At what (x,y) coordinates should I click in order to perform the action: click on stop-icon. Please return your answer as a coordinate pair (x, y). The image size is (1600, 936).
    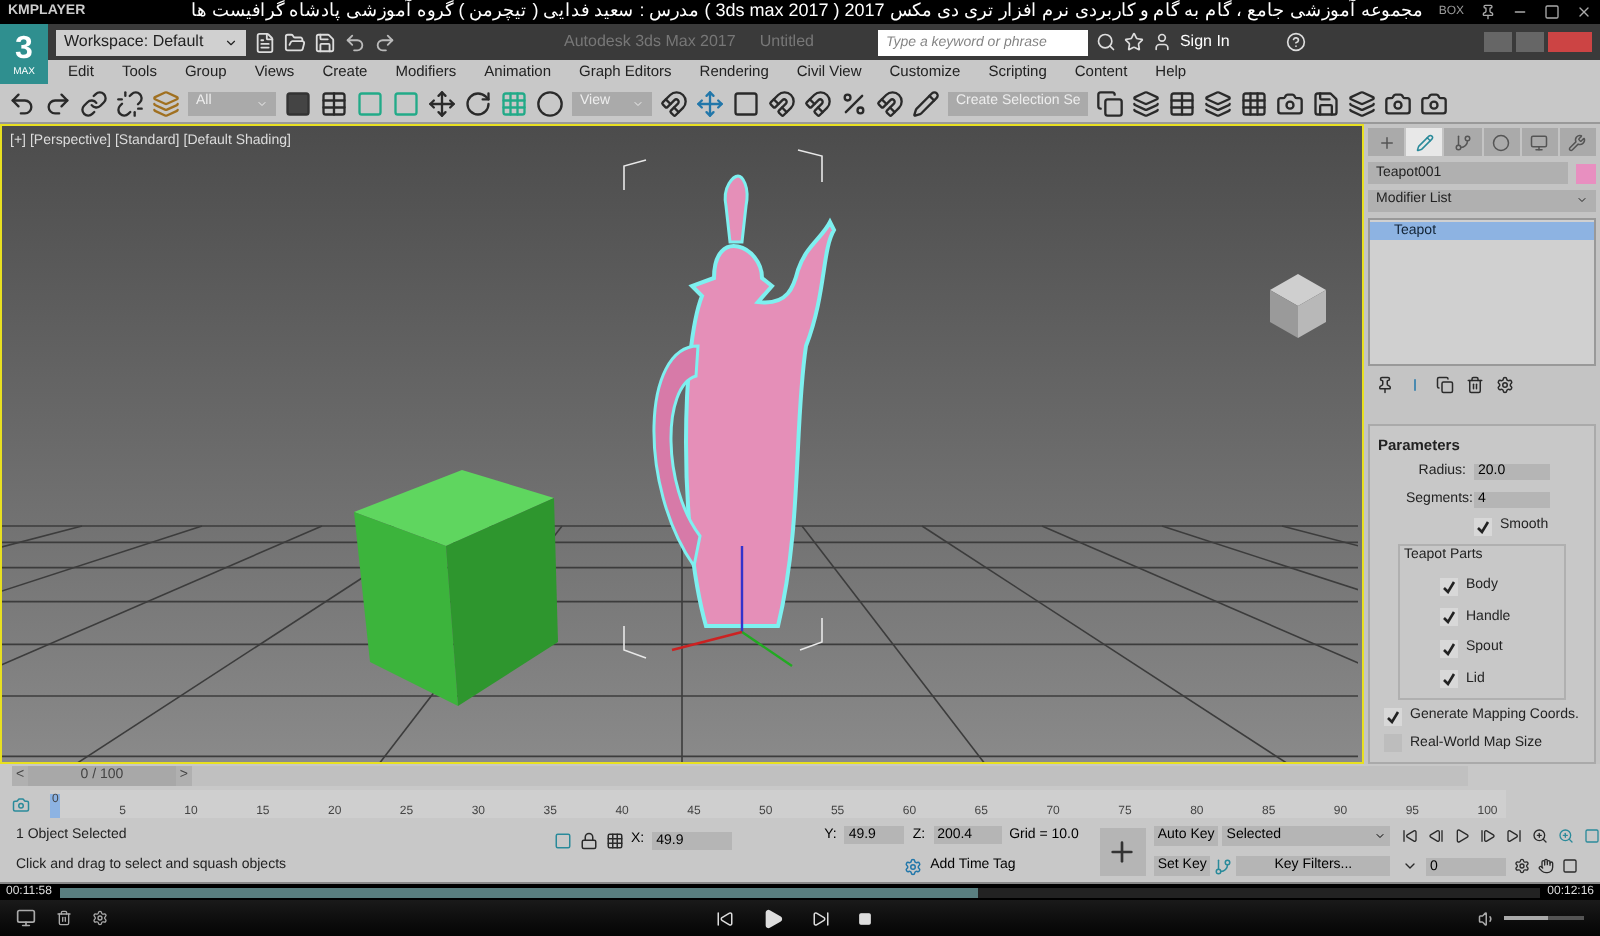
    Looking at the image, I should click on (864, 918).